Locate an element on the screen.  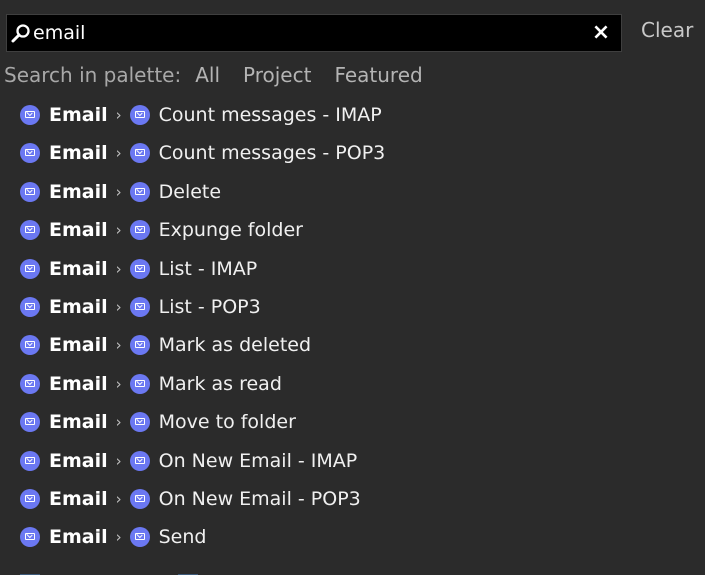
partial-result-row is located at coordinates (352, 570).